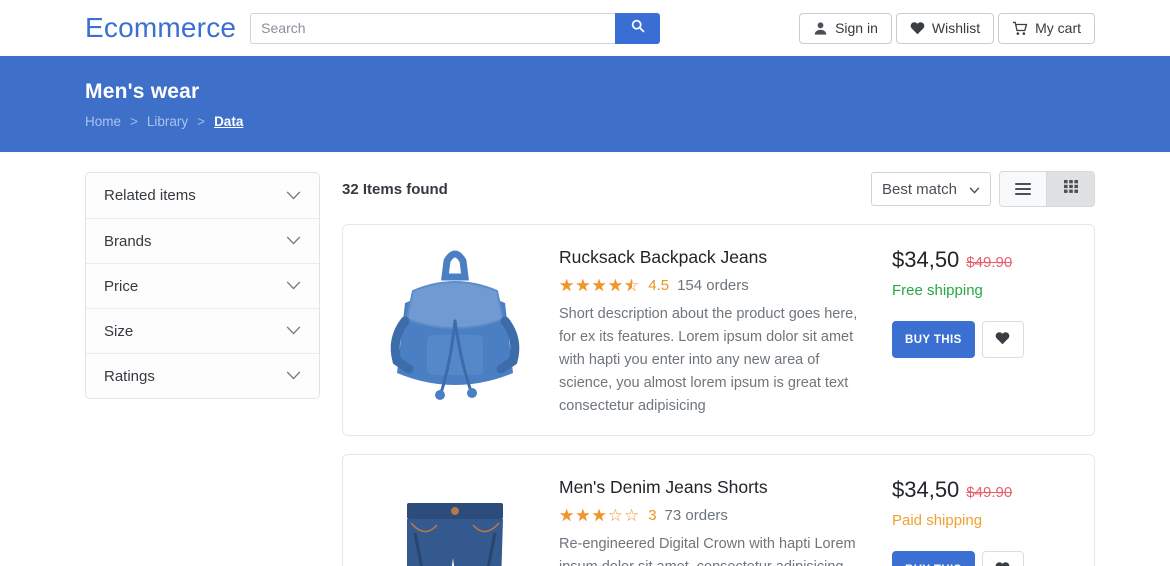 Image resolution: width=1170 pixels, height=566 pixels. I want to click on filter-section-label: Brands, so click(128, 241).